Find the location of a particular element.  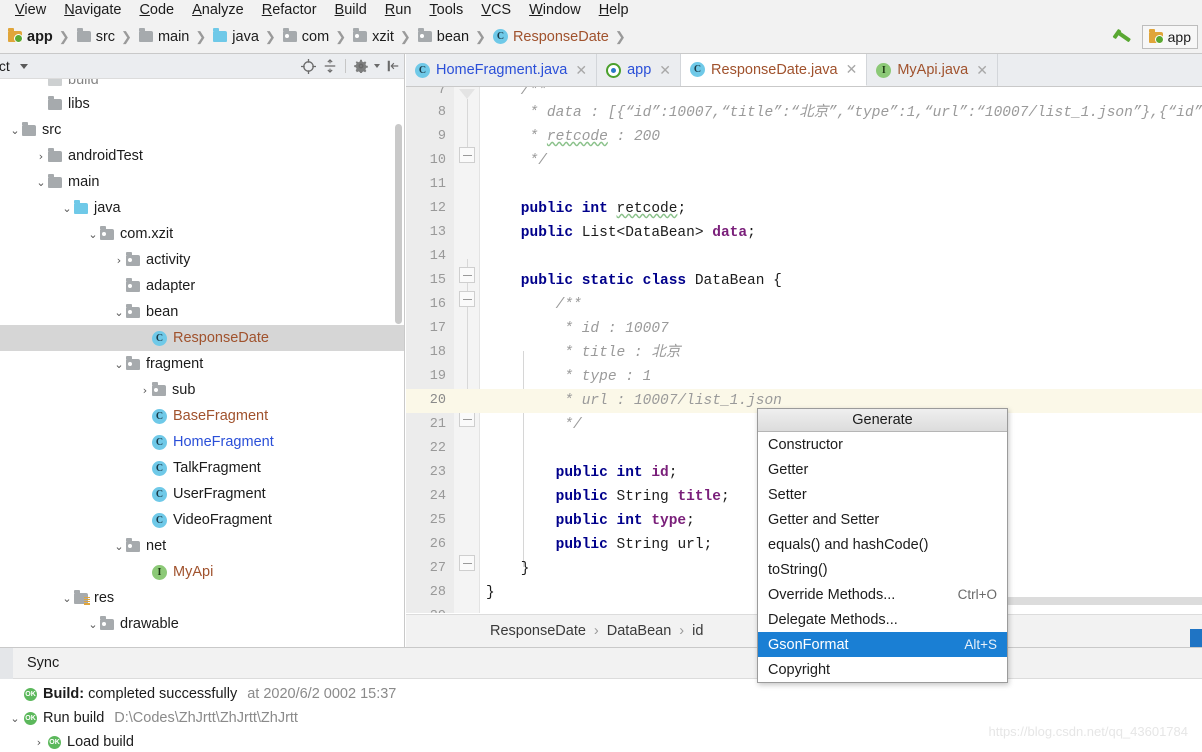

generate-item-getter: Getter is located at coordinates (882, 469).